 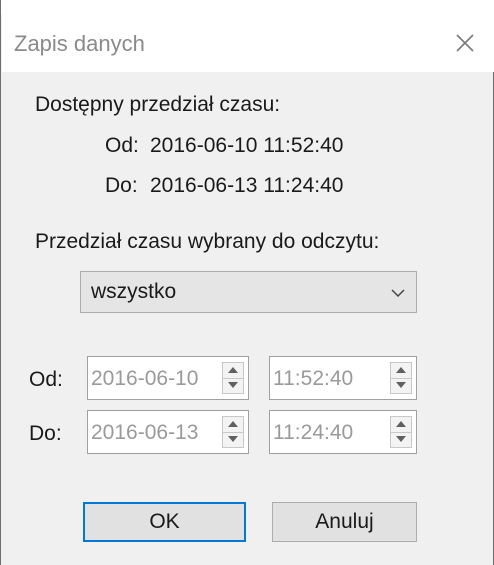 What do you see at coordinates (398, 293) in the screenshot?
I see `chevron-down-icon` at bounding box center [398, 293].